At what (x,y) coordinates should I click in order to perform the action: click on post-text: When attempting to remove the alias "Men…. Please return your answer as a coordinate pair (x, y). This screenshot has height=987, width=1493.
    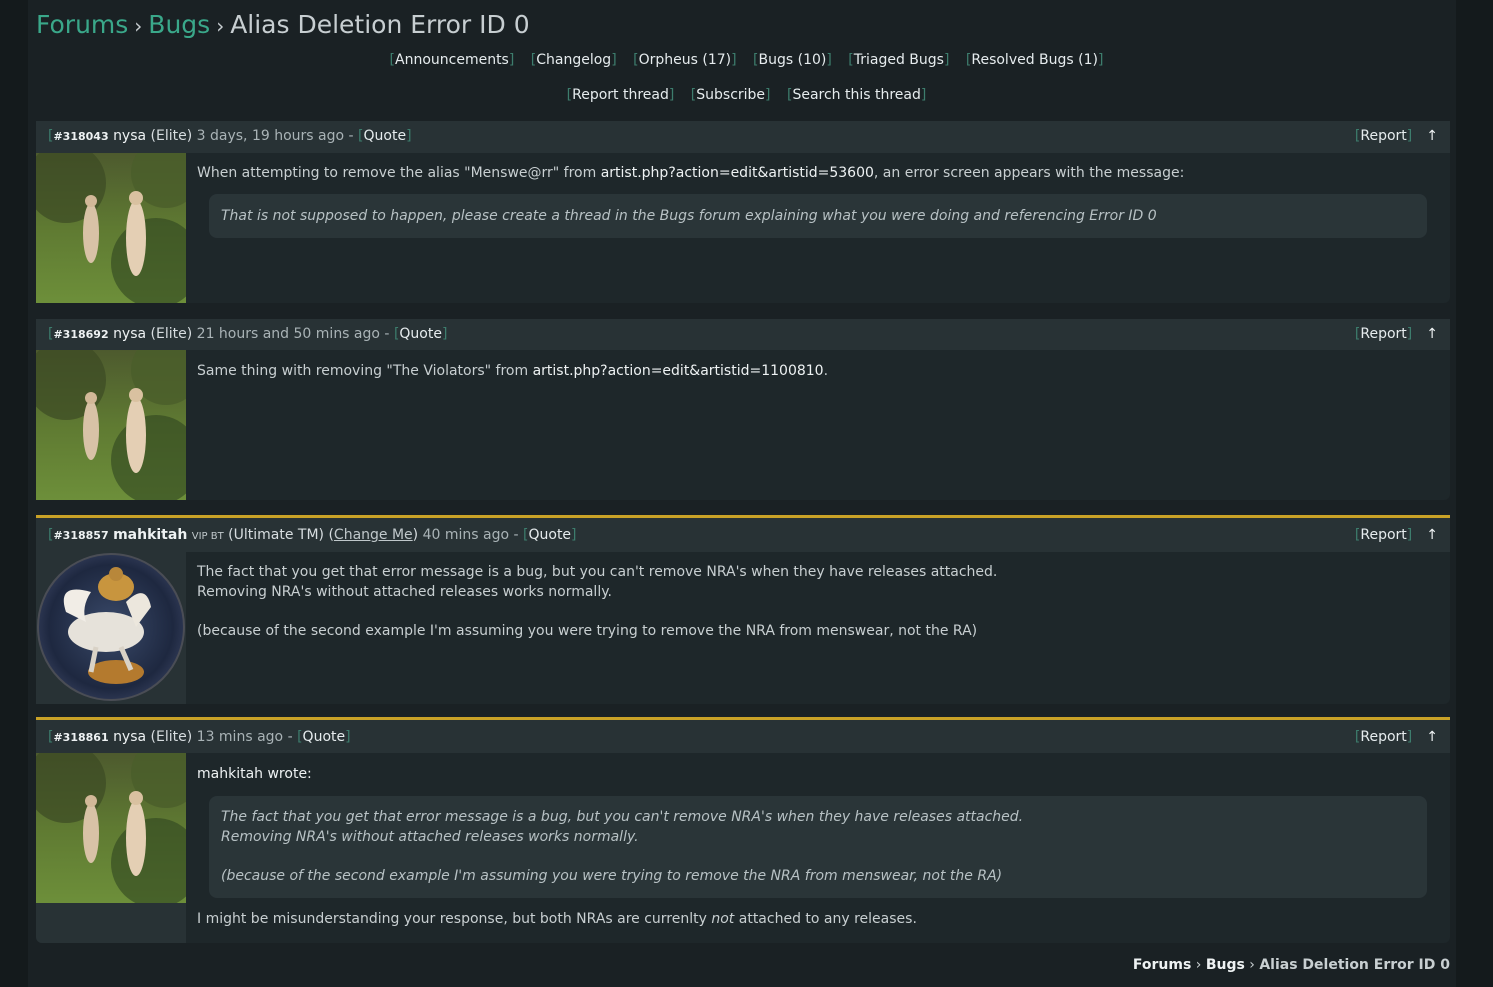
    Looking at the image, I should click on (399, 173).